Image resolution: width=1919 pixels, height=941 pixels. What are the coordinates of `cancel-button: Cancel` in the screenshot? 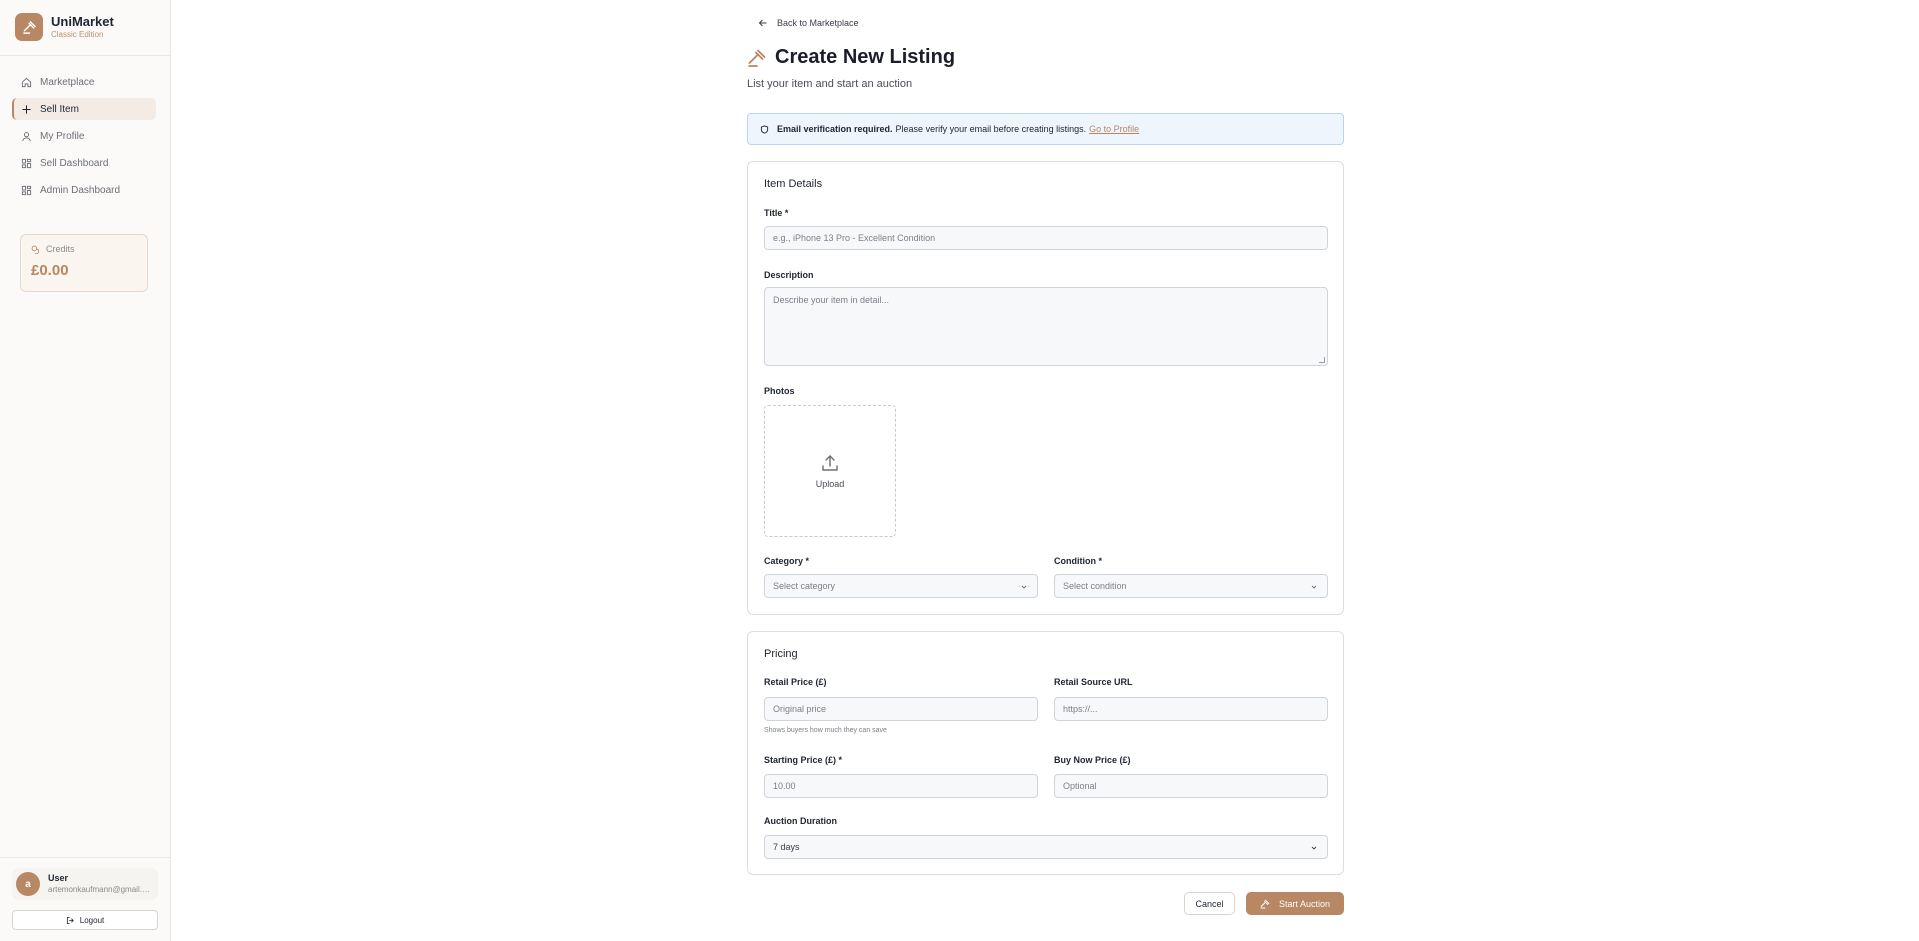 It's located at (1209, 903).